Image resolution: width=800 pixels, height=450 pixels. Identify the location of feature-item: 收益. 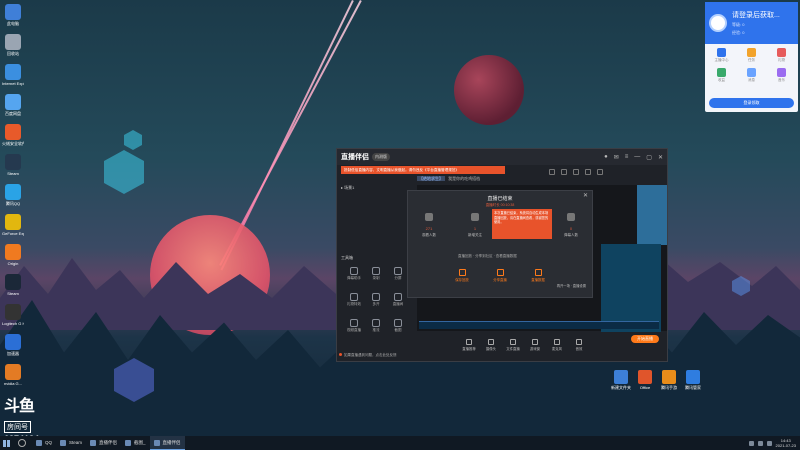
(721, 75).